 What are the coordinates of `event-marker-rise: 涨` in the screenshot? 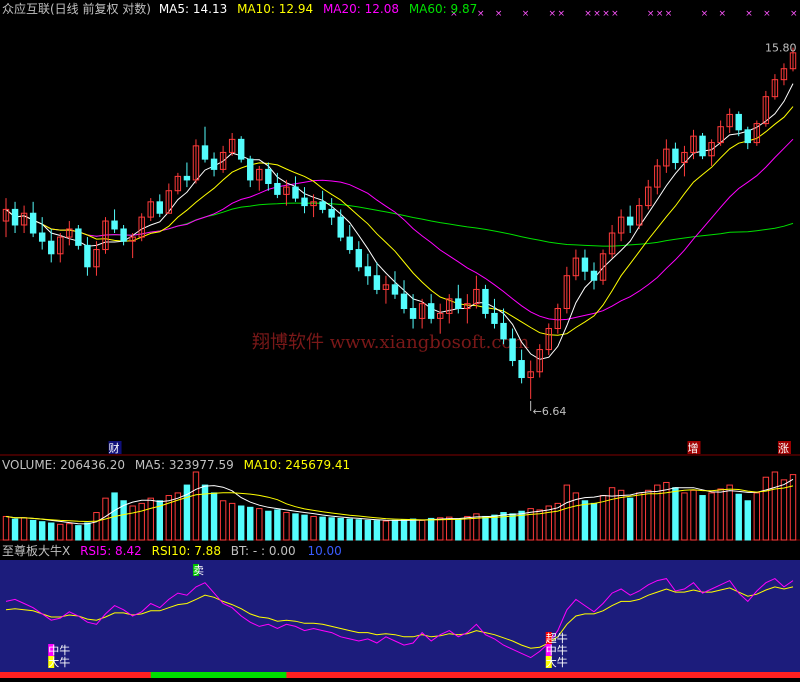 It's located at (783, 448).